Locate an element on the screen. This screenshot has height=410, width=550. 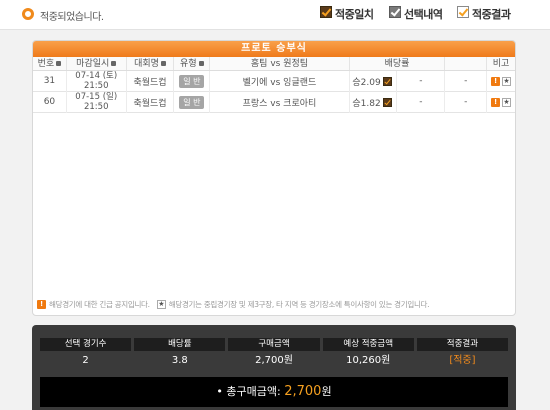
filter-result-checkbox is located at coordinates (463, 12).